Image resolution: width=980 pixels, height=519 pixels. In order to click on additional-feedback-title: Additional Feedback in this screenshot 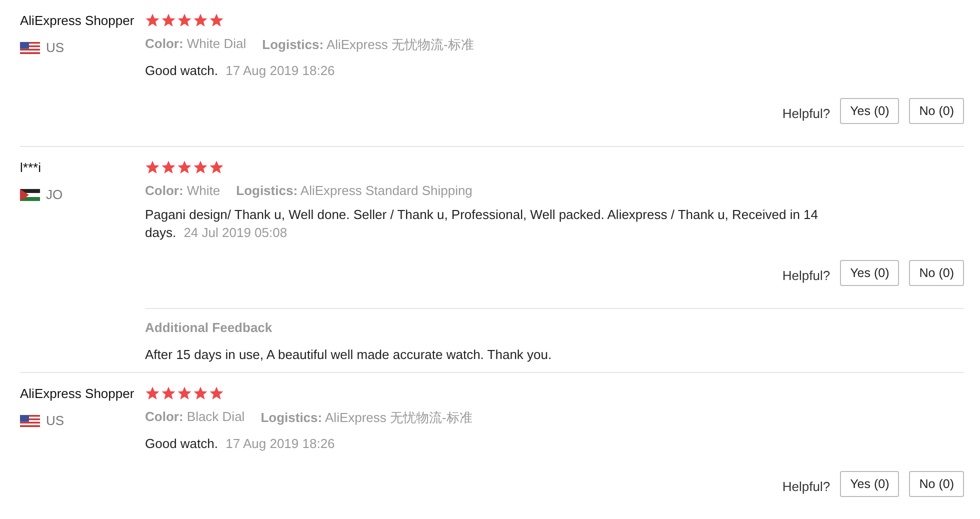, I will do `click(209, 327)`.